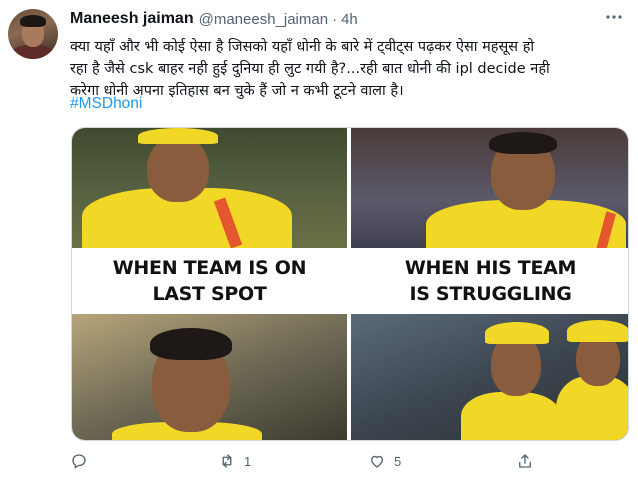  What do you see at coordinates (511, 416) in the screenshot?
I see `jersey` at bounding box center [511, 416].